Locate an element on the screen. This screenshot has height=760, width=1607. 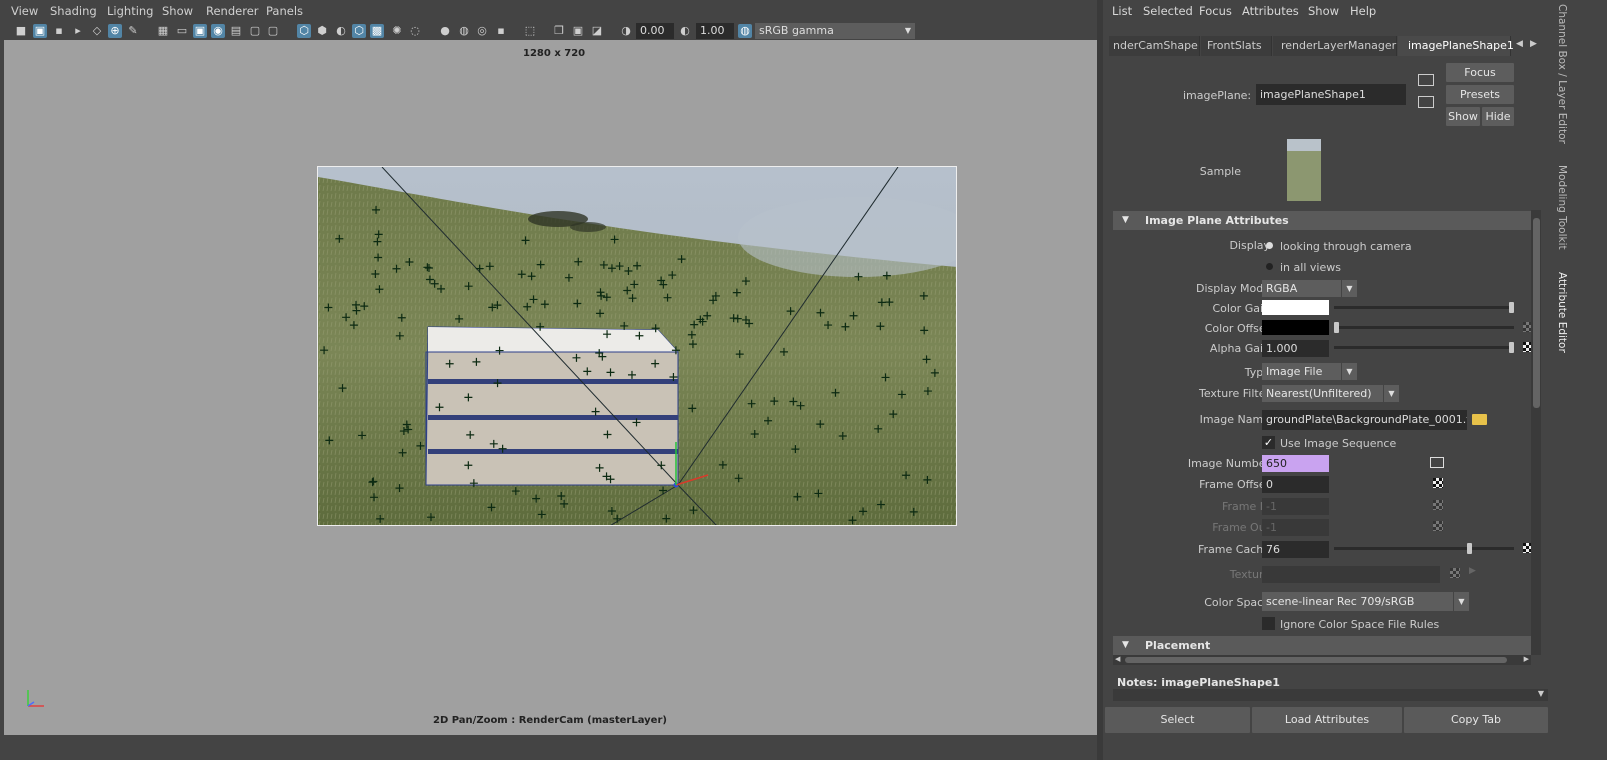
grease-pencil-icon: ✎ is located at coordinates (133, 31).